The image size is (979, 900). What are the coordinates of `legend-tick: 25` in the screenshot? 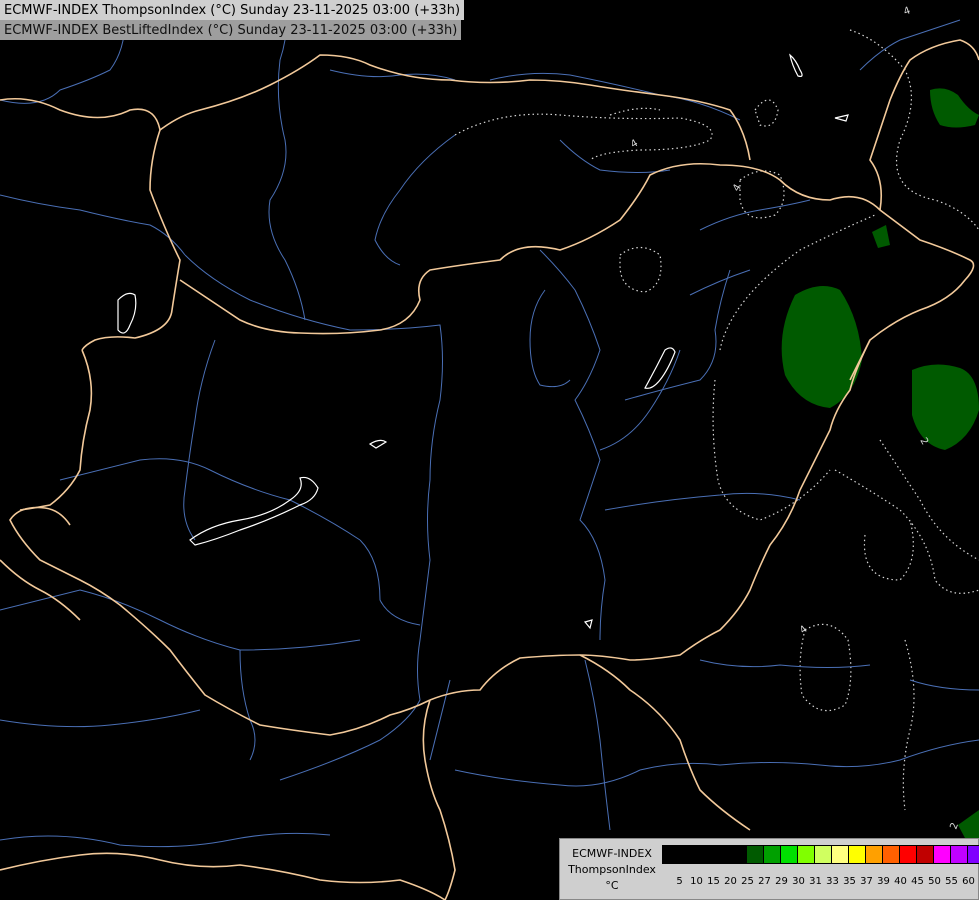 It's located at (747, 881).